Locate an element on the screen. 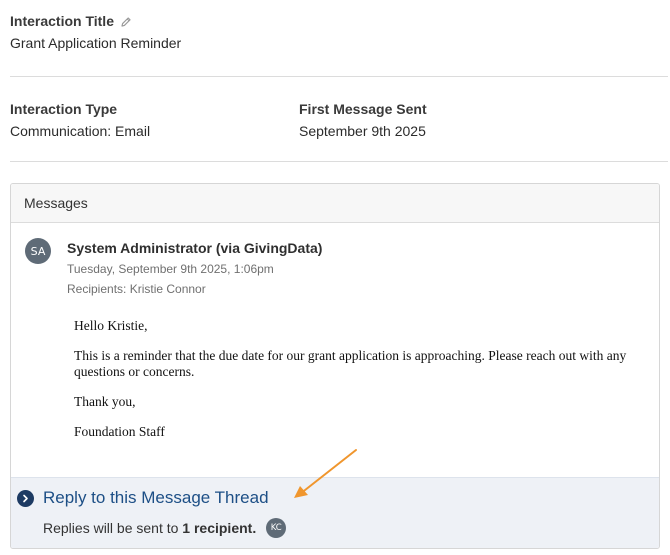 This screenshot has height=555, width=670. reply-note-prefix: Replies will be sent to is located at coordinates (111, 528).